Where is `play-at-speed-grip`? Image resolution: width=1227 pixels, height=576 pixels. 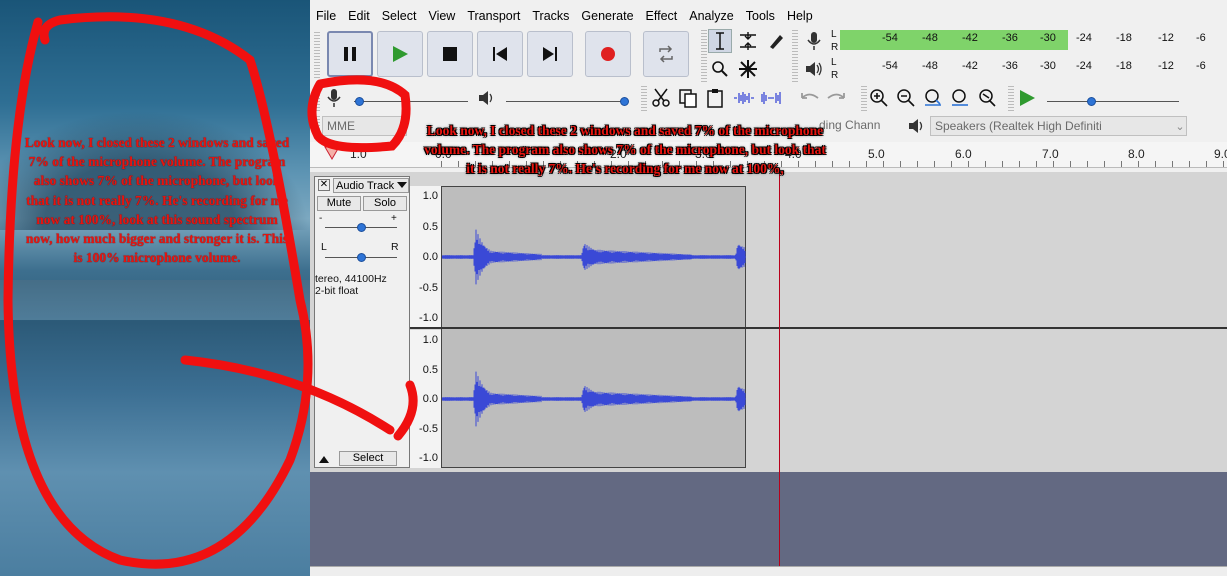 play-at-speed-grip is located at coordinates (1011, 99).